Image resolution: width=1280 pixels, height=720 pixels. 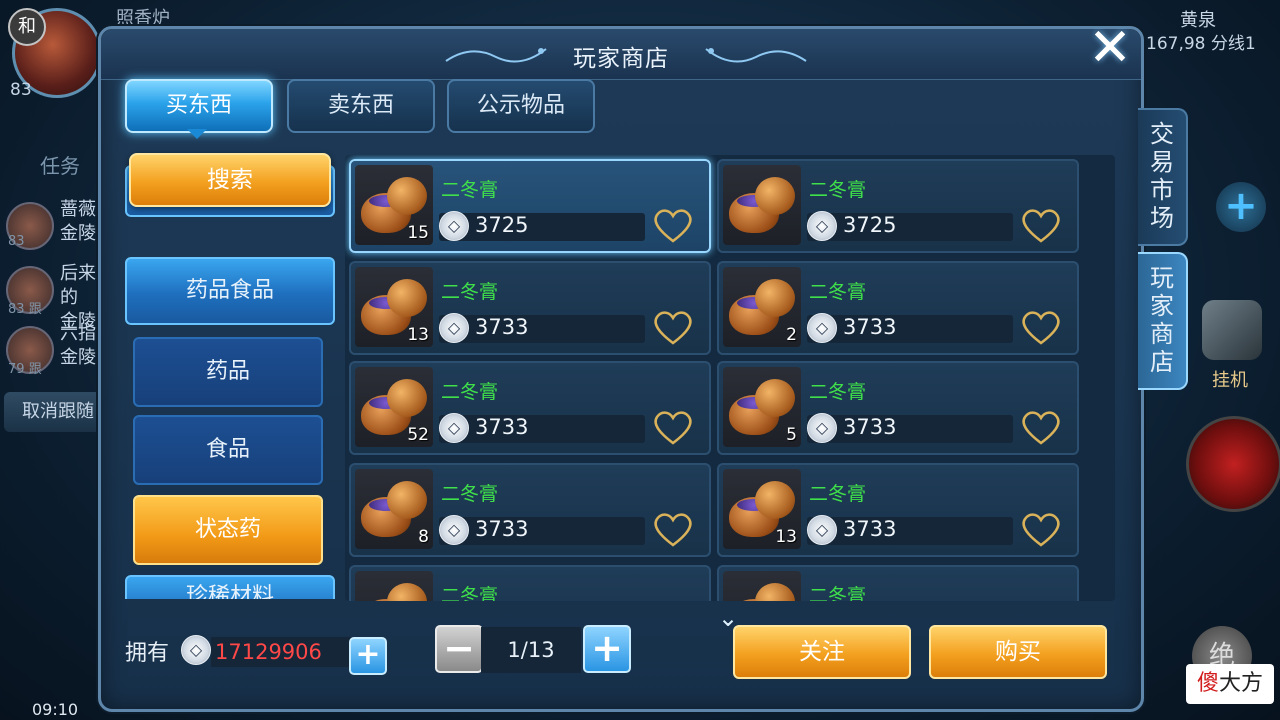 What do you see at coordinates (459, 649) in the screenshot?
I see `page-prev-minus-button: −` at bounding box center [459, 649].